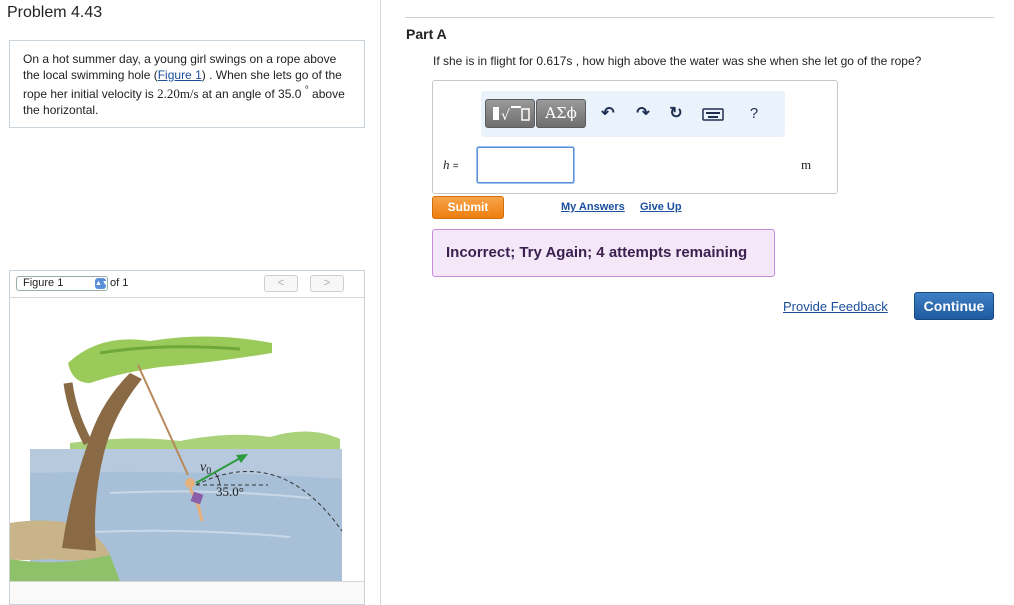 The width and height of the screenshot is (1014, 605). What do you see at coordinates (43, 283) in the screenshot?
I see `figure-select-label: Figure 1` at bounding box center [43, 283].